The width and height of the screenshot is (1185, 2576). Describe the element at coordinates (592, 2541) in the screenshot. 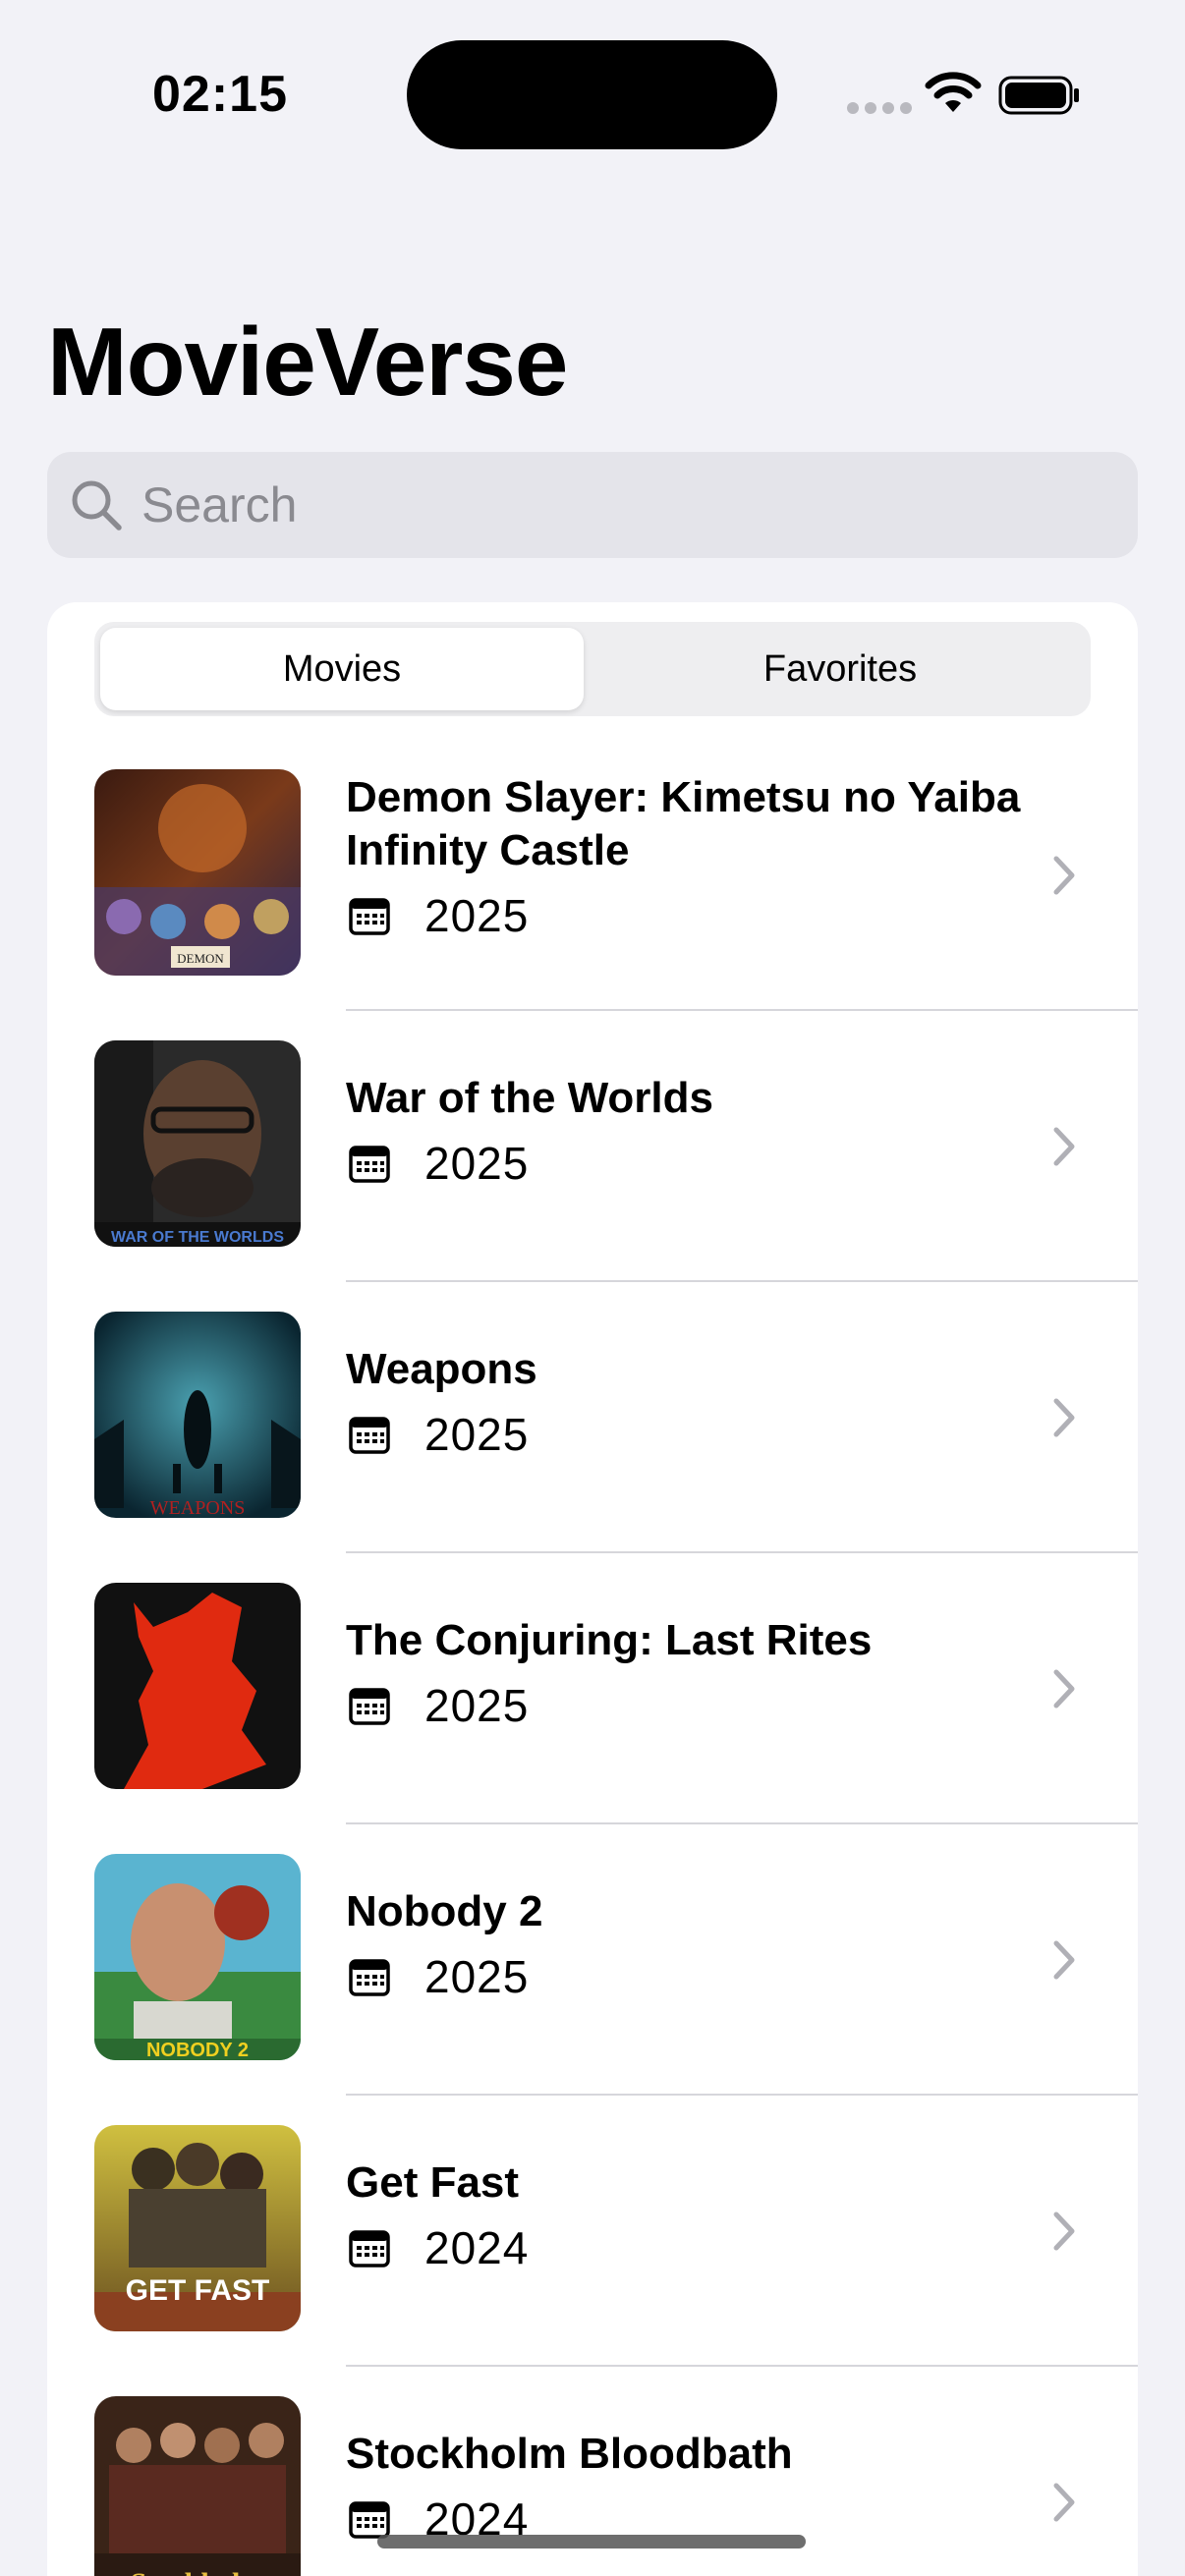

I see `home-indicator` at that location.